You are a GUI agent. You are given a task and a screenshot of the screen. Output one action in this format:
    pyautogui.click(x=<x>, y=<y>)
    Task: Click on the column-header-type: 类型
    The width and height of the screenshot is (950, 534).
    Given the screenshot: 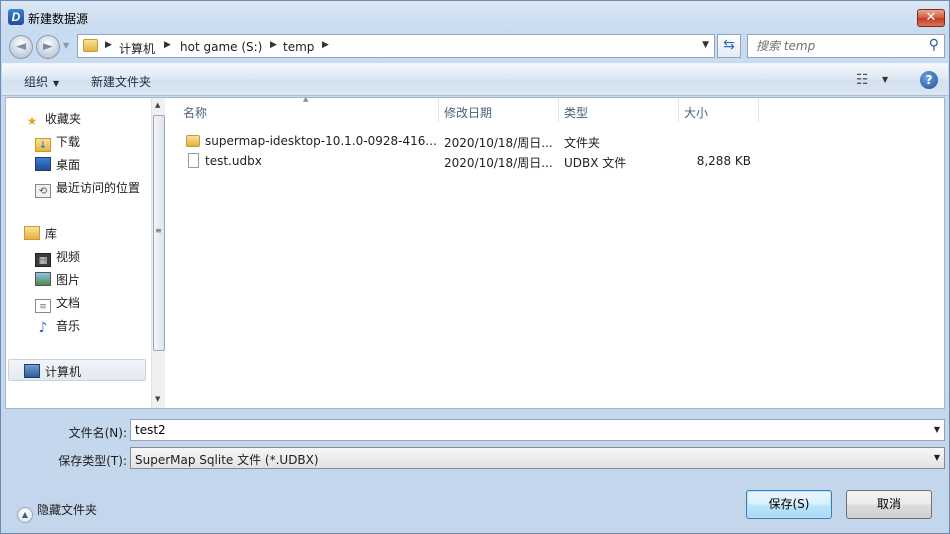 What is the action you would take?
    pyautogui.click(x=576, y=112)
    